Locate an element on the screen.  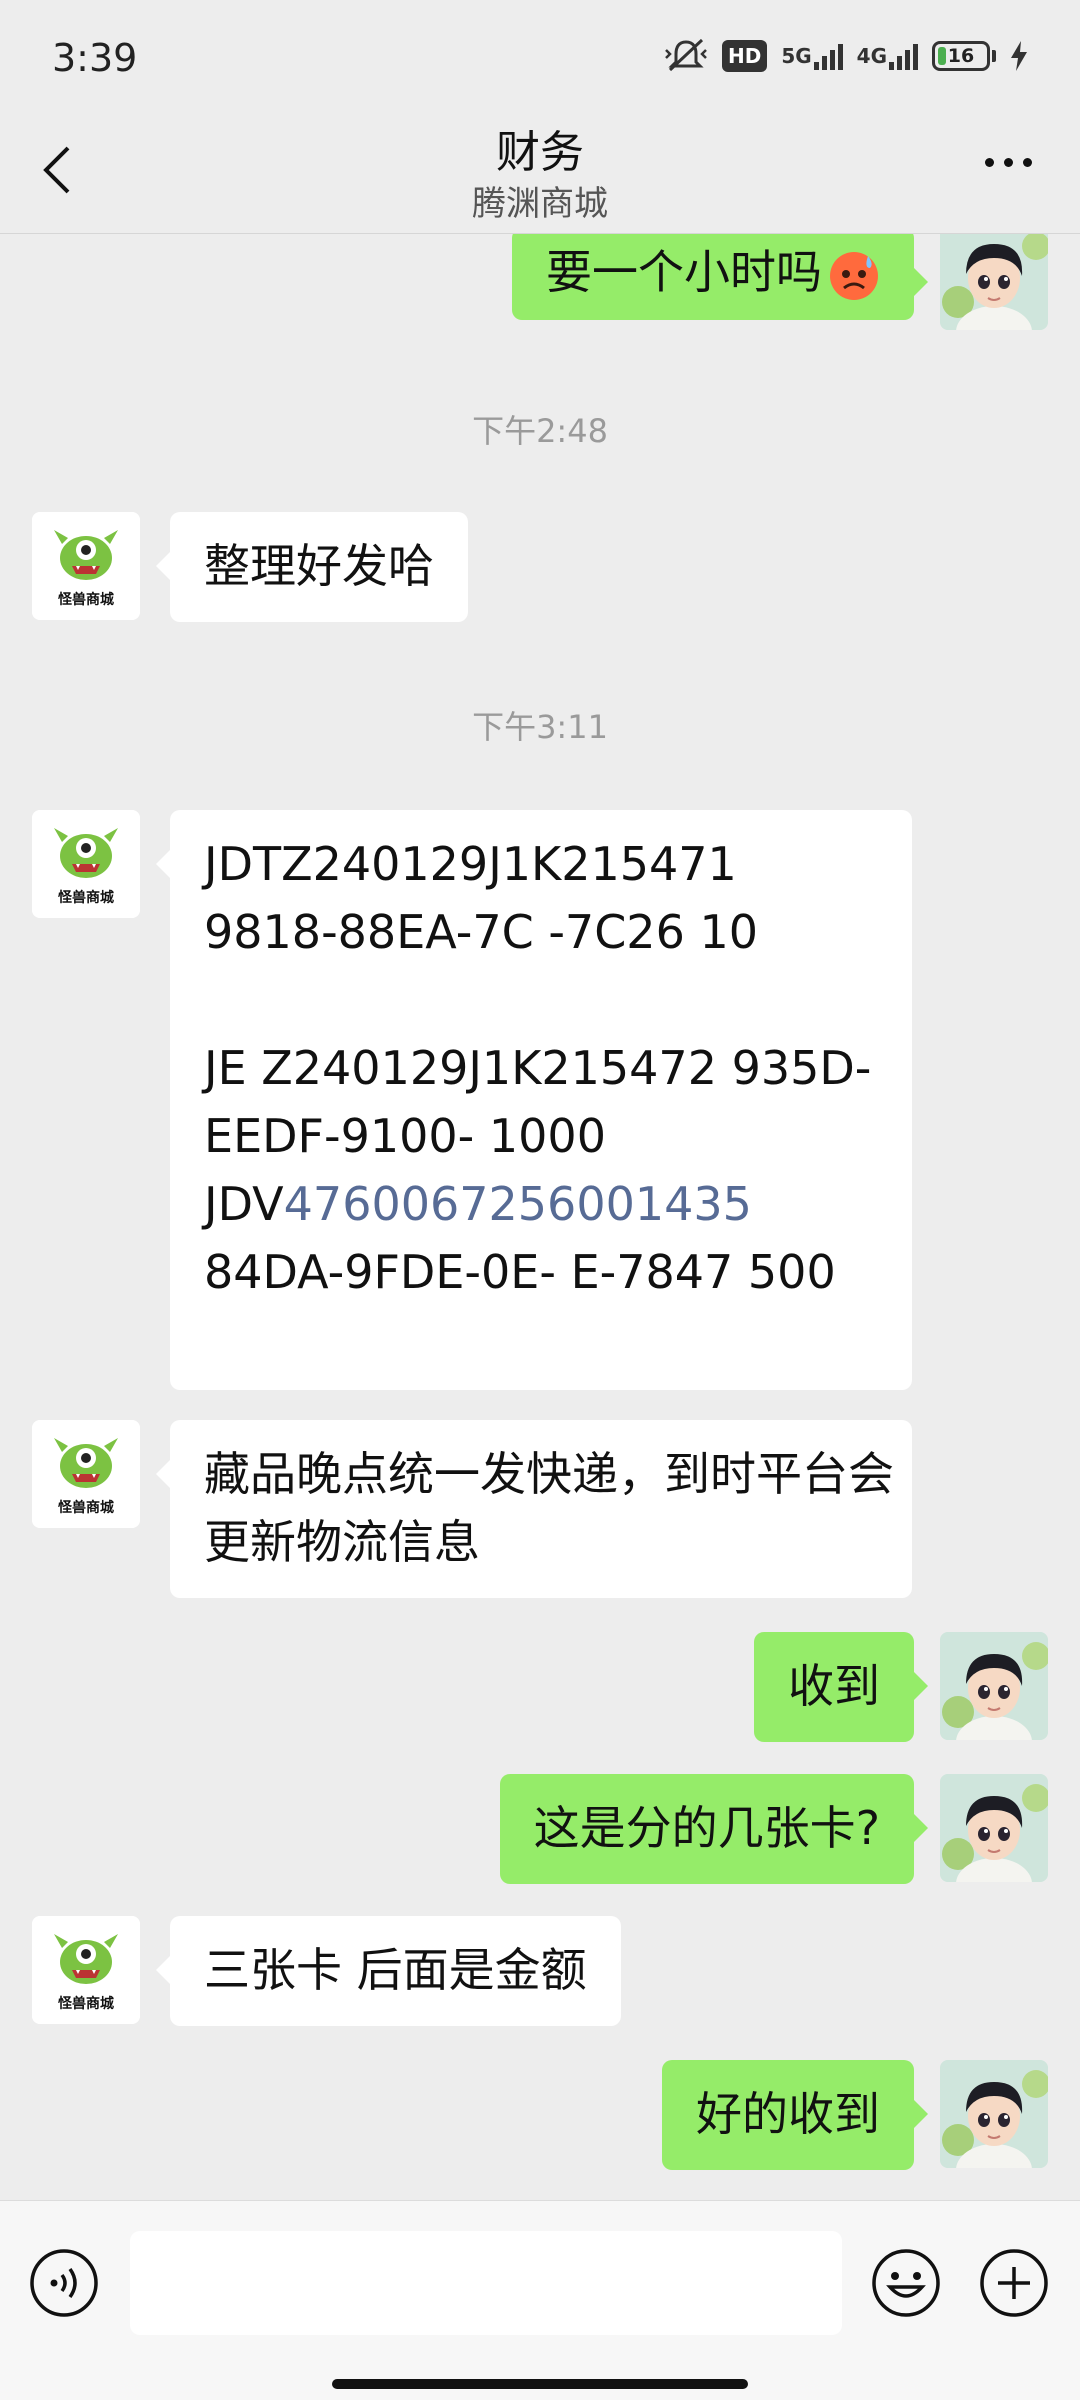
message-line is located at coordinates (541, 1000).